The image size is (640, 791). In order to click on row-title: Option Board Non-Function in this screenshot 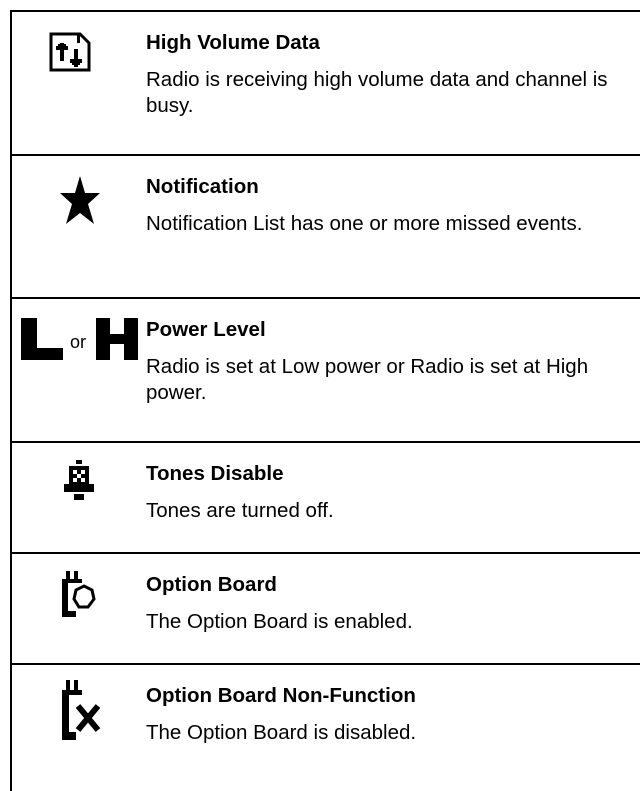, I will do `click(281, 695)`.